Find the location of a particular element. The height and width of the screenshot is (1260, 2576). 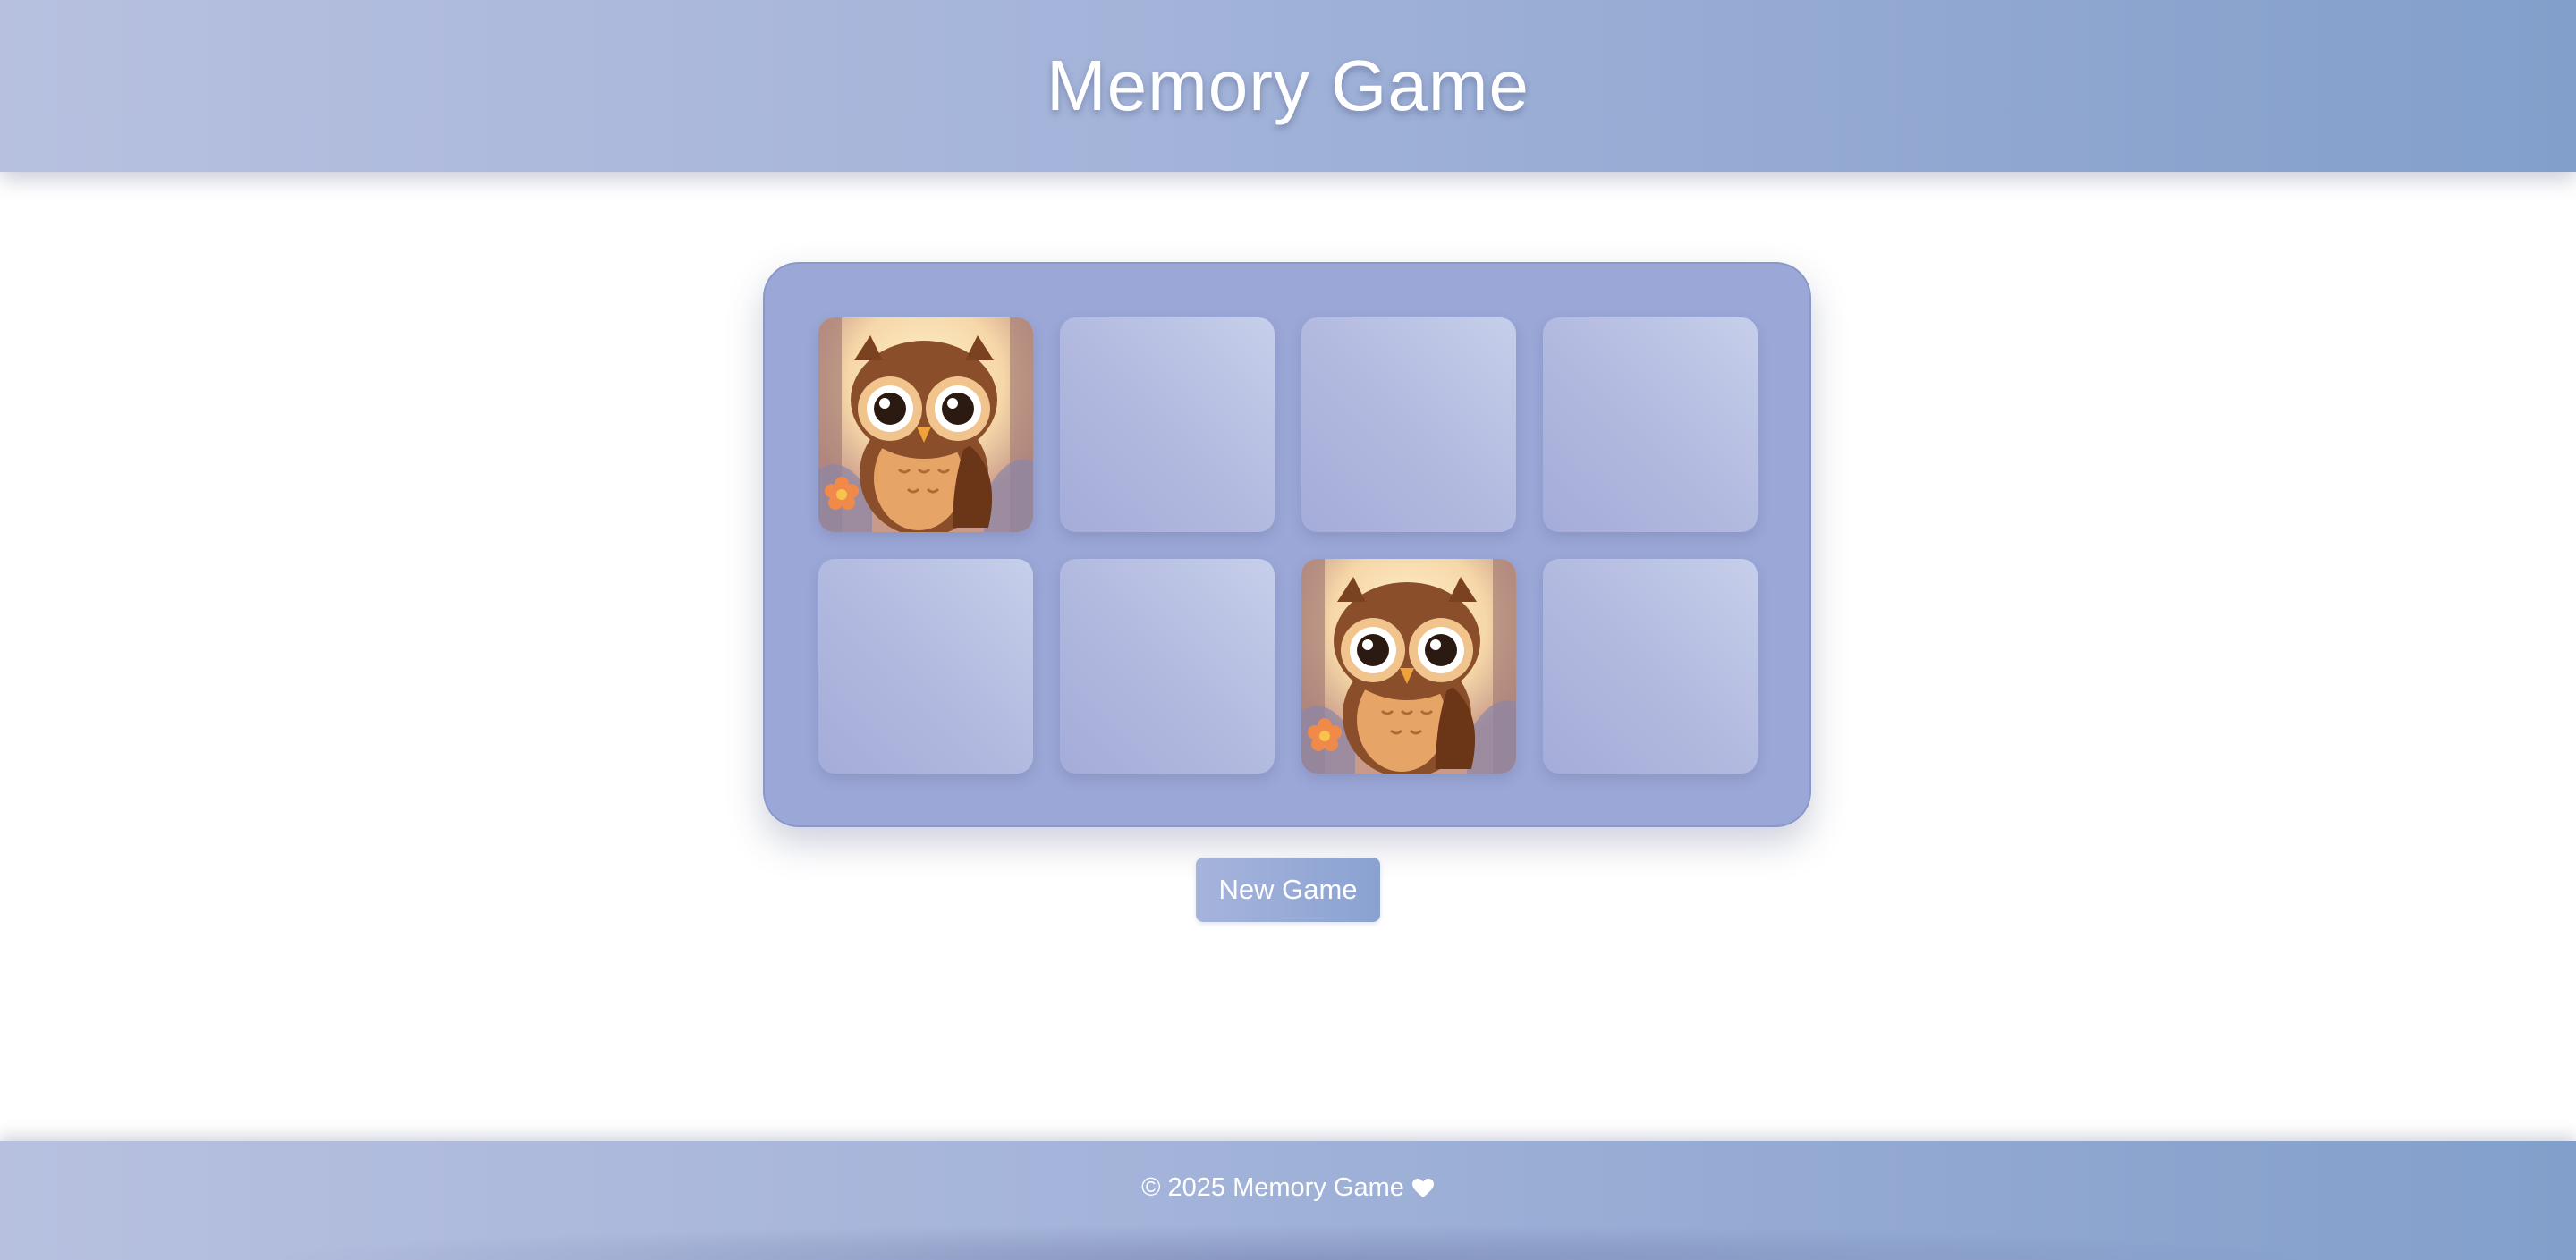

header-bar: Memory Game is located at coordinates (1288, 86).